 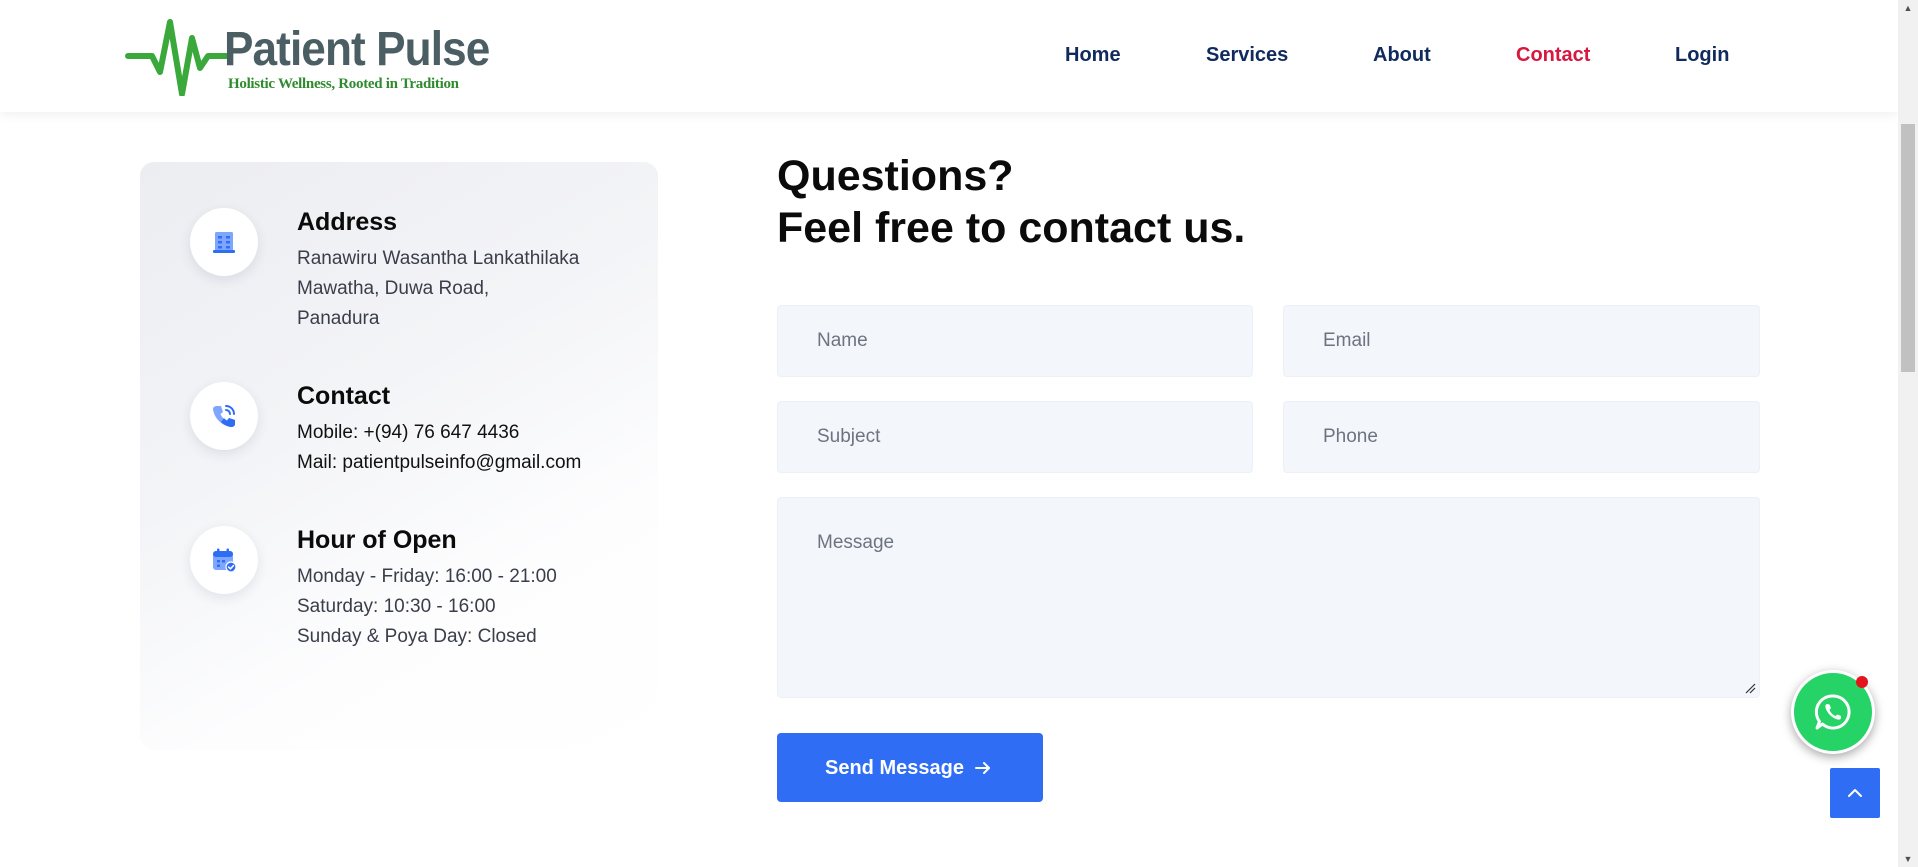 What do you see at coordinates (338, 318) in the screenshot?
I see `address-line-3: Panadura` at bounding box center [338, 318].